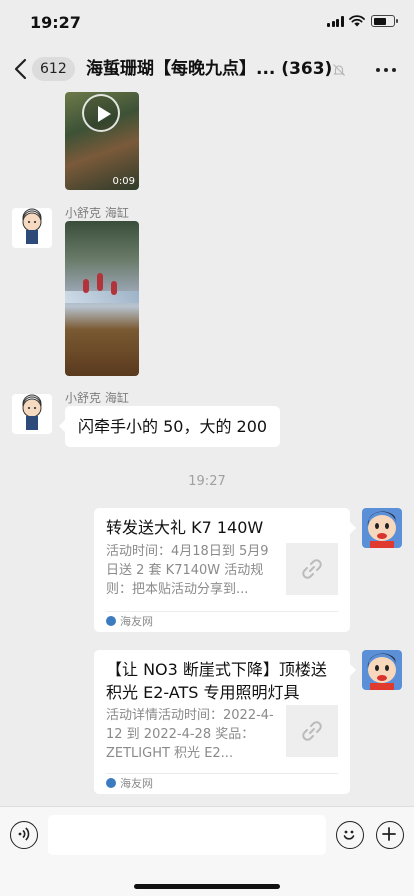 The image size is (414, 896). What do you see at coordinates (350, 835) in the screenshot?
I see `emoji-icon` at bounding box center [350, 835].